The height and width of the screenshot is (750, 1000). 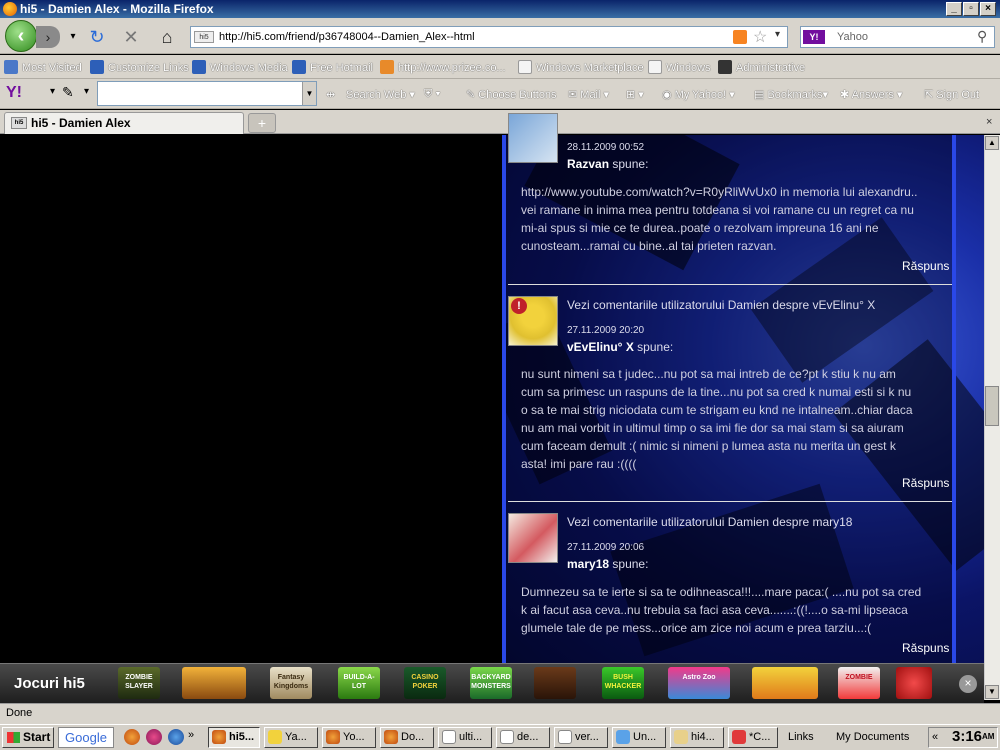 I want to click on comment-author: Razvan spune:, so click(x=607, y=164).